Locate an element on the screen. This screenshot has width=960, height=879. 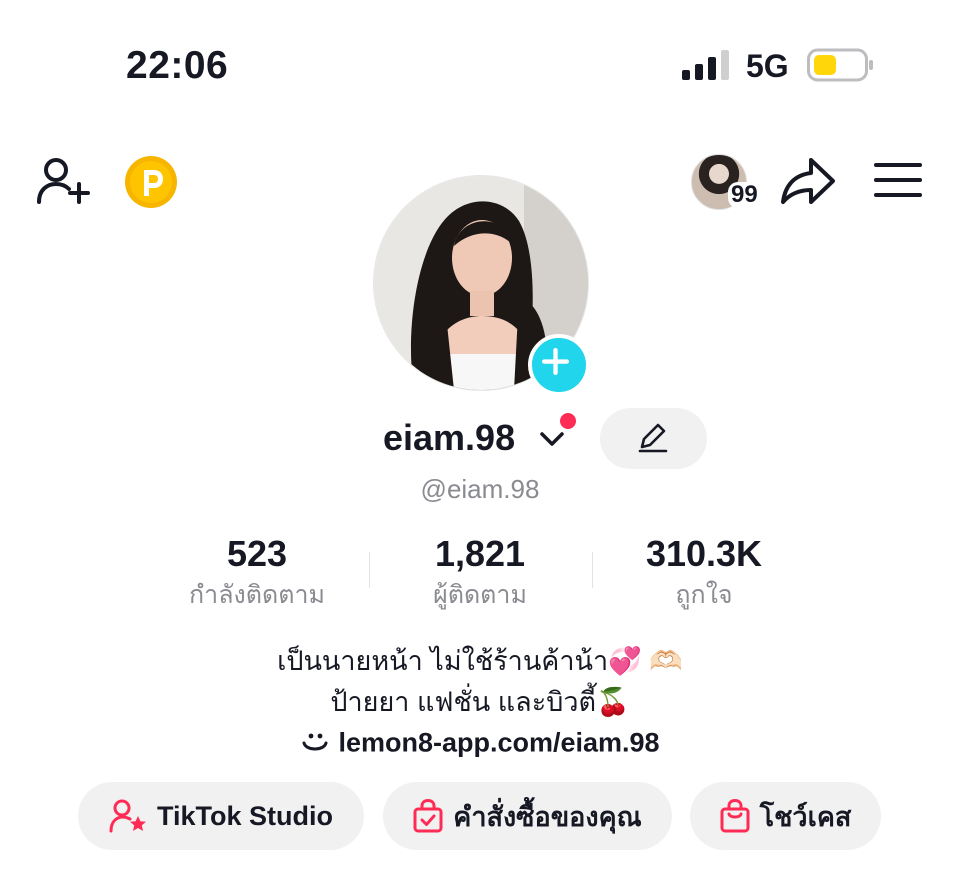
stat-likes: 310.3K ถูกใจ is located at coordinates (704, 574).